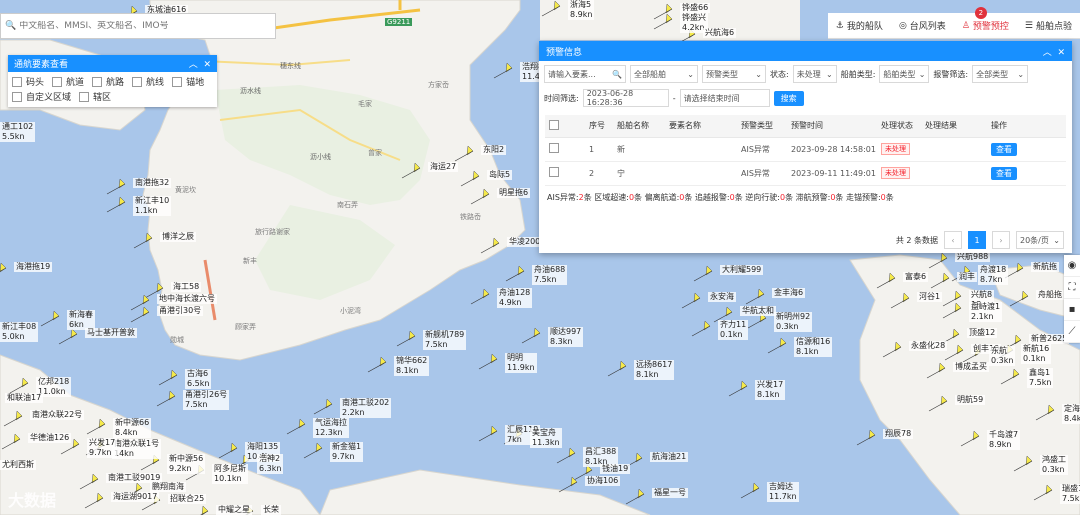 The height and width of the screenshot is (515, 1080). What do you see at coordinates (904, 74) in the screenshot?
I see `ship-type-select: 船舶类型 ⌄` at bounding box center [904, 74].